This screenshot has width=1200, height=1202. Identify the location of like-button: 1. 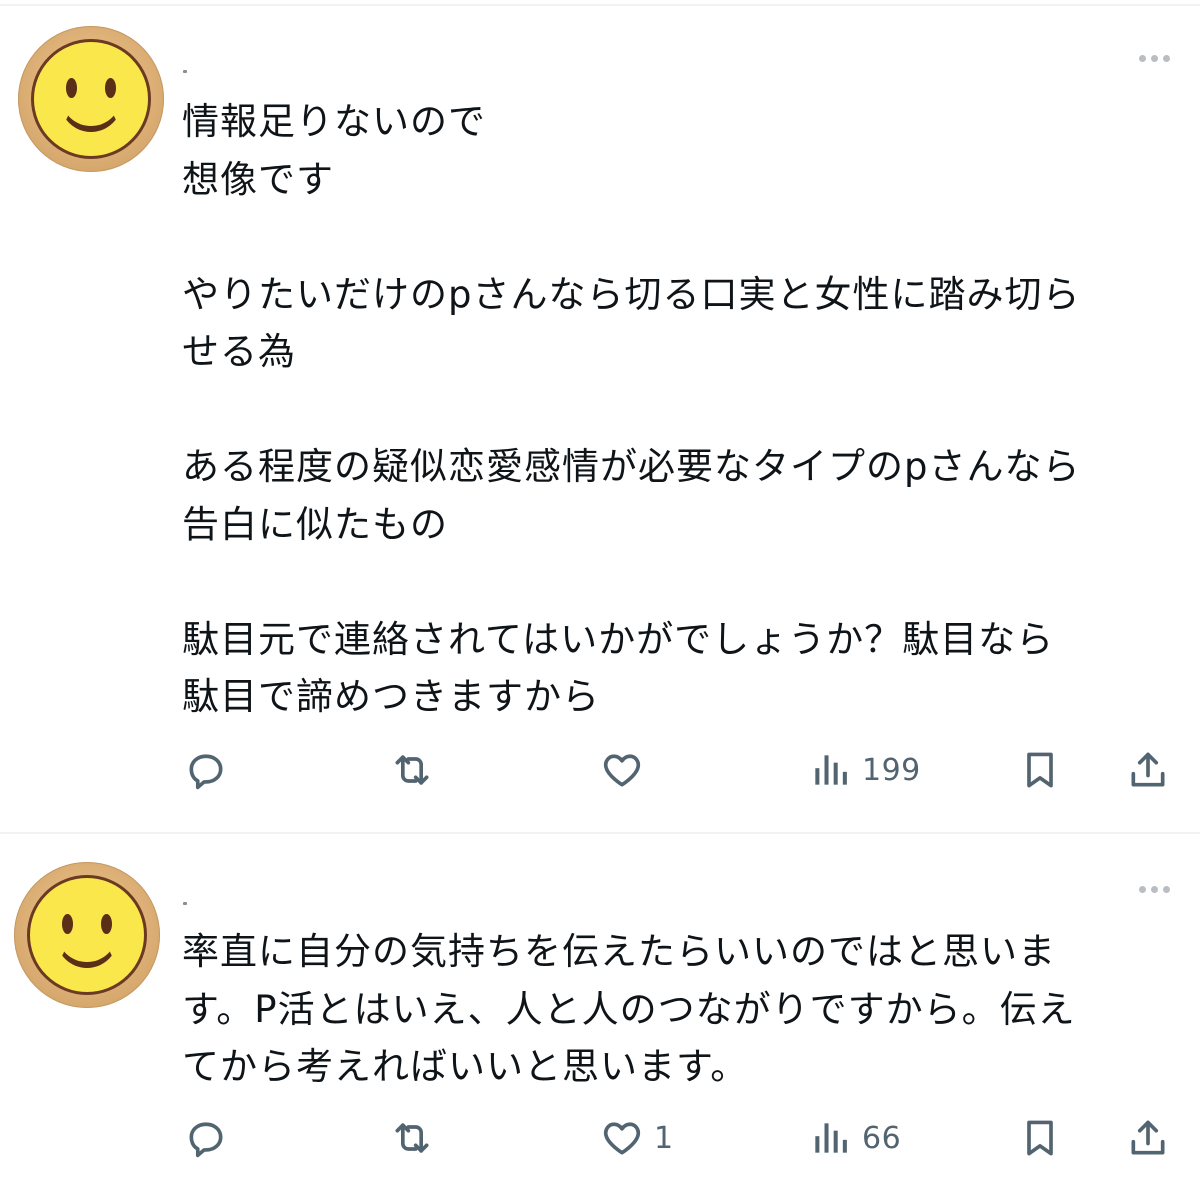
(637, 1138).